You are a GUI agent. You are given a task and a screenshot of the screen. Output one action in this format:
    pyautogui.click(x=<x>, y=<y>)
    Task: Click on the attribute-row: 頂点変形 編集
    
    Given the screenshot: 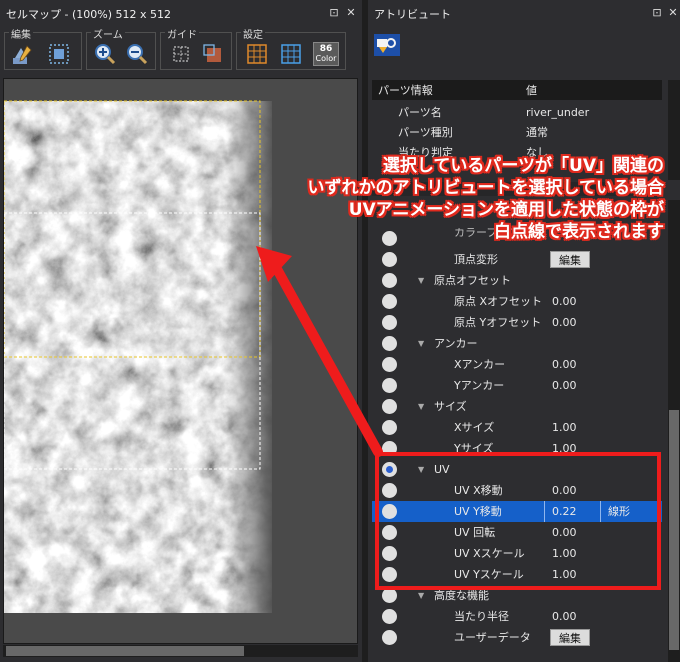 What is the action you would take?
    pyautogui.click(x=517, y=259)
    